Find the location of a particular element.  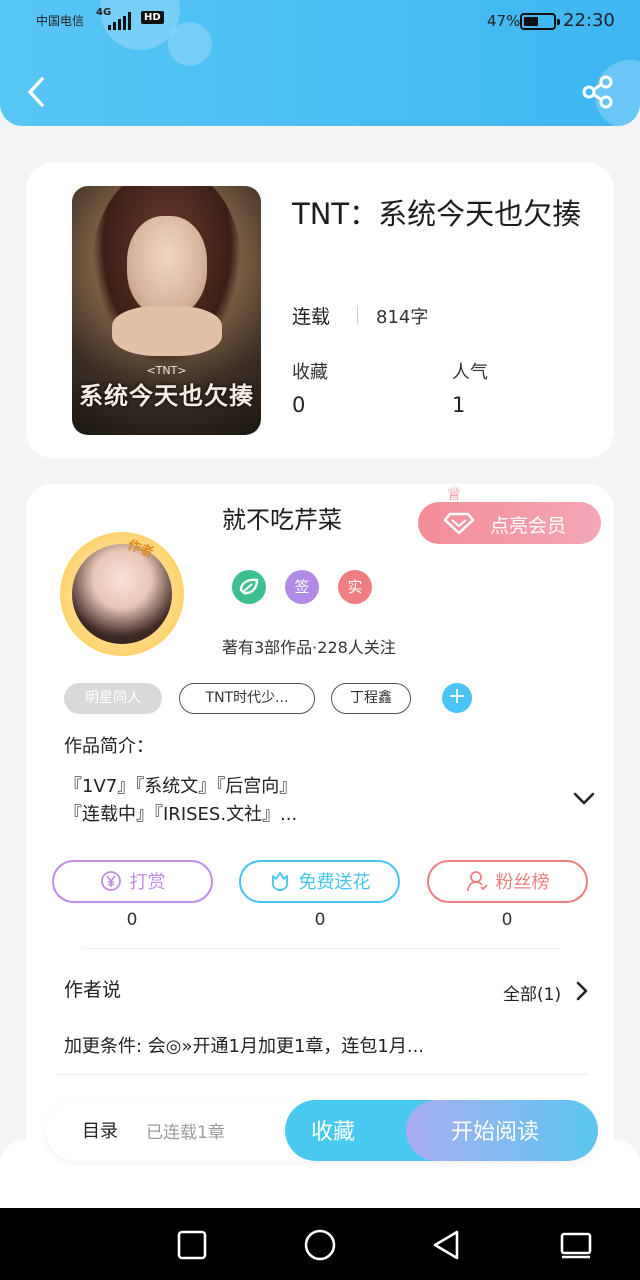

send-flower-count: 0 is located at coordinates (320, 920).